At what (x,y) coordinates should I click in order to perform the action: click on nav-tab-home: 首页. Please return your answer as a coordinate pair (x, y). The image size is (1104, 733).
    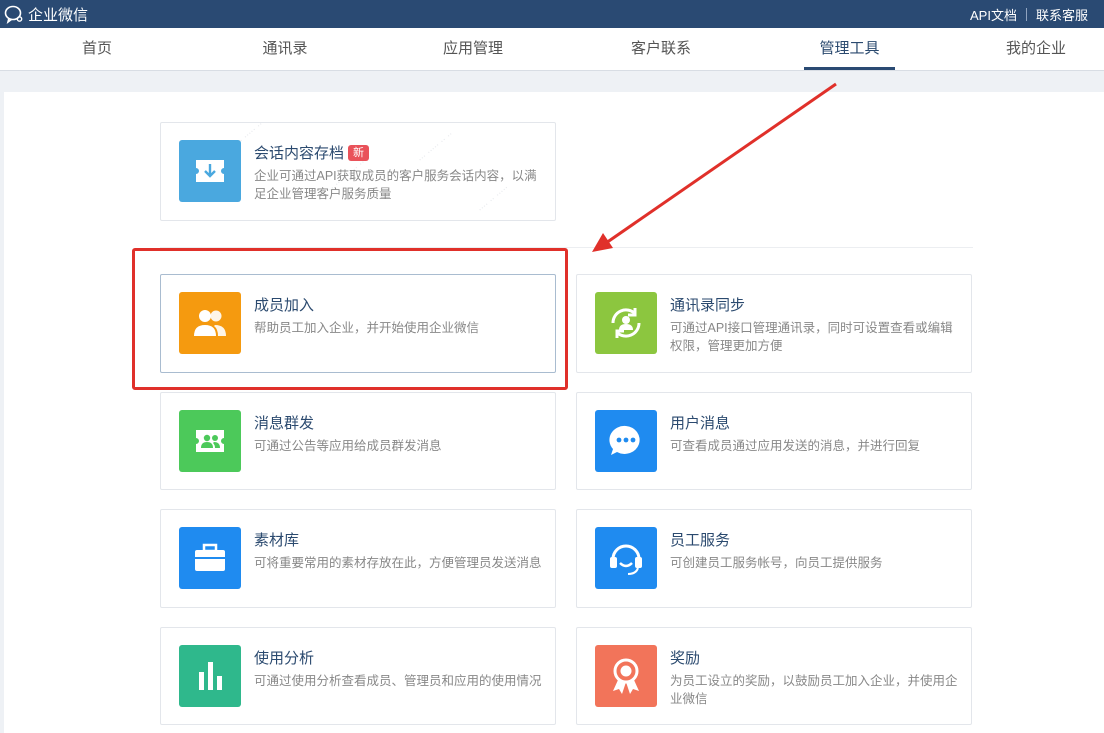
    Looking at the image, I should click on (97, 49).